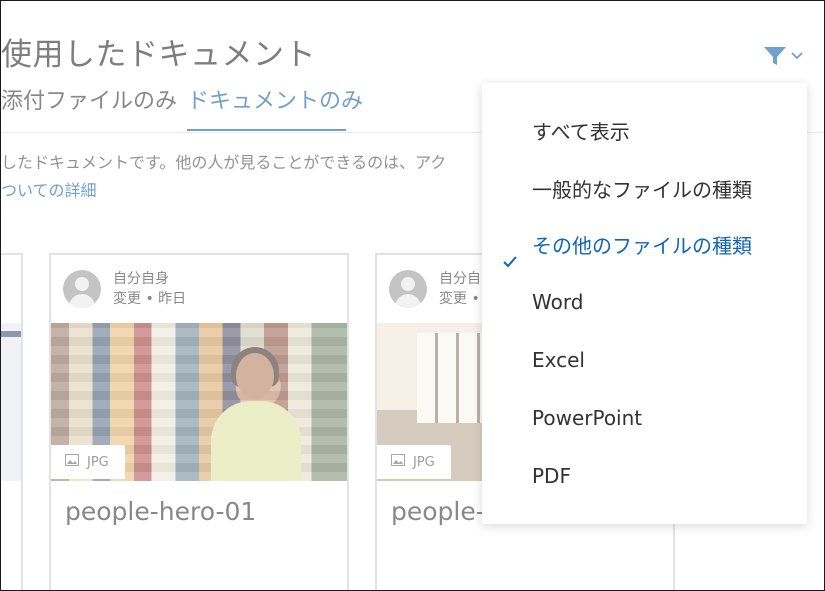  Describe the element at coordinates (644, 132) in the screenshot. I see `menu-item-show-all: すべて表示` at that location.